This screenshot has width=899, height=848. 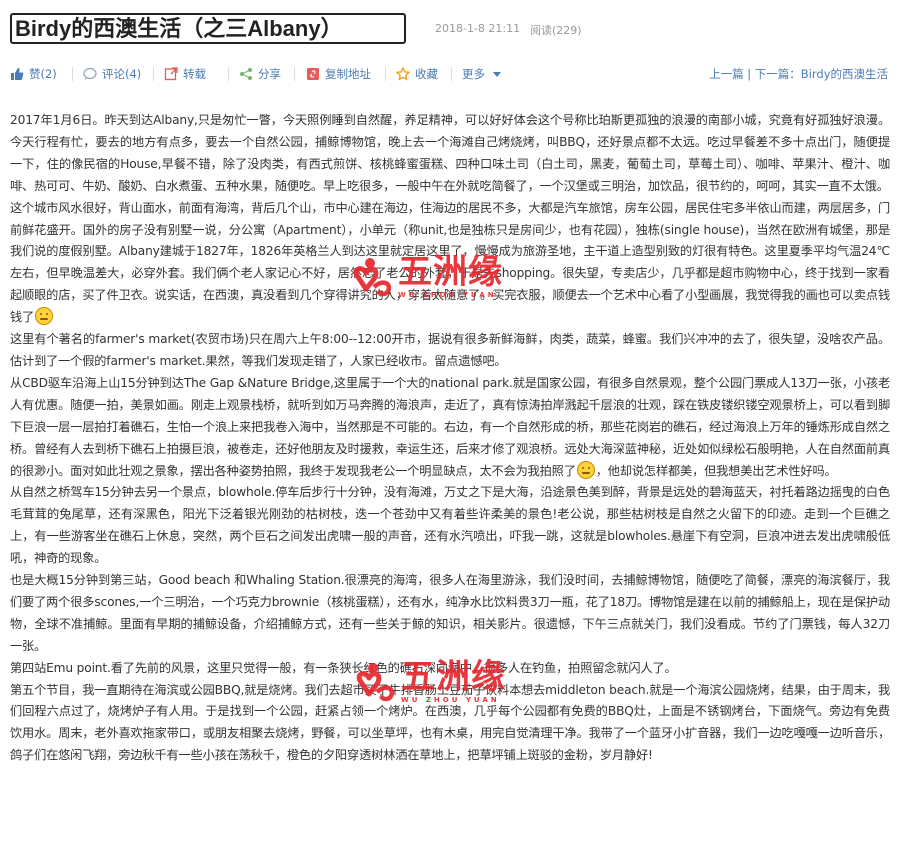 I want to click on copy-link-button: 复制地址, so click(x=338, y=74).